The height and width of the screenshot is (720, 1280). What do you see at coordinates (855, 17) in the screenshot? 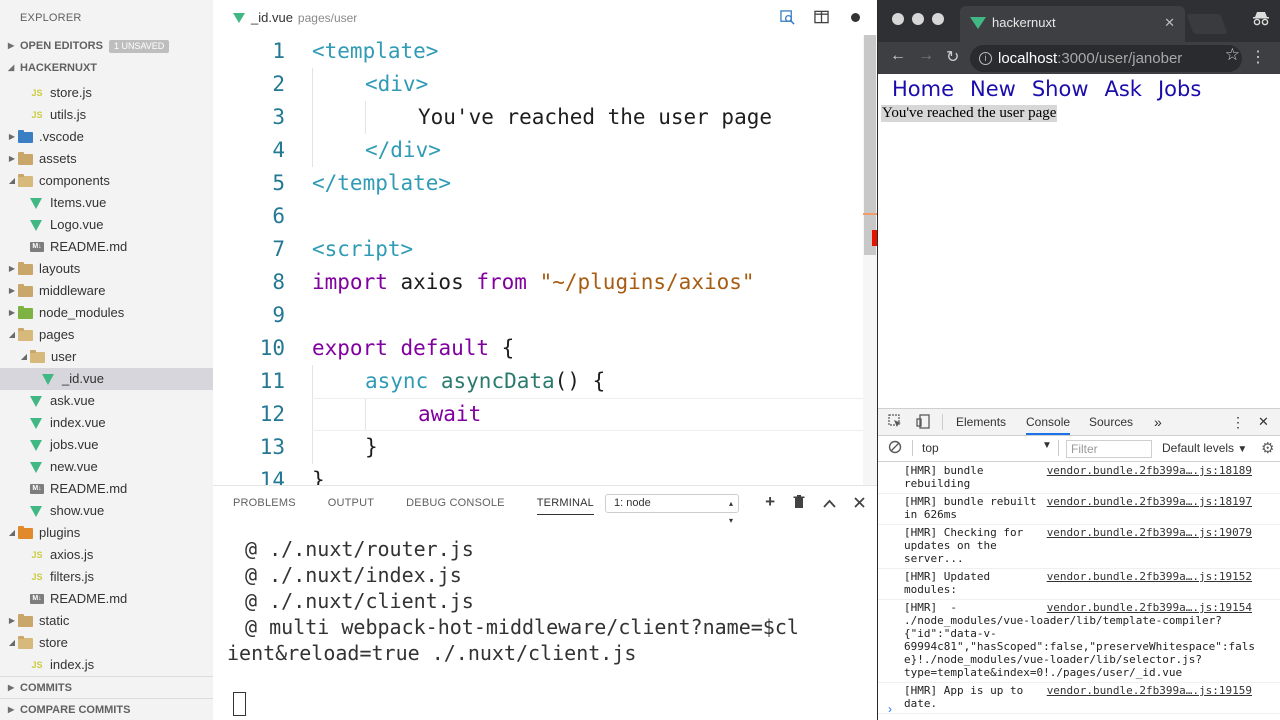
I see `unsaved-dot-icon` at bounding box center [855, 17].